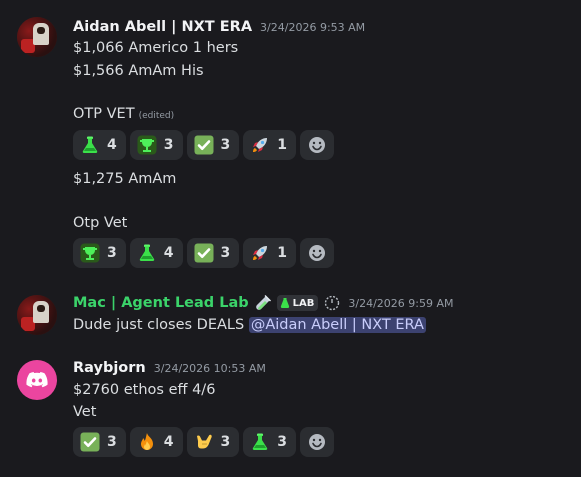  I want to click on message-header: Aidan Abell | NXT ERA 3/24/2026 9:53 AM, so click(219, 27).